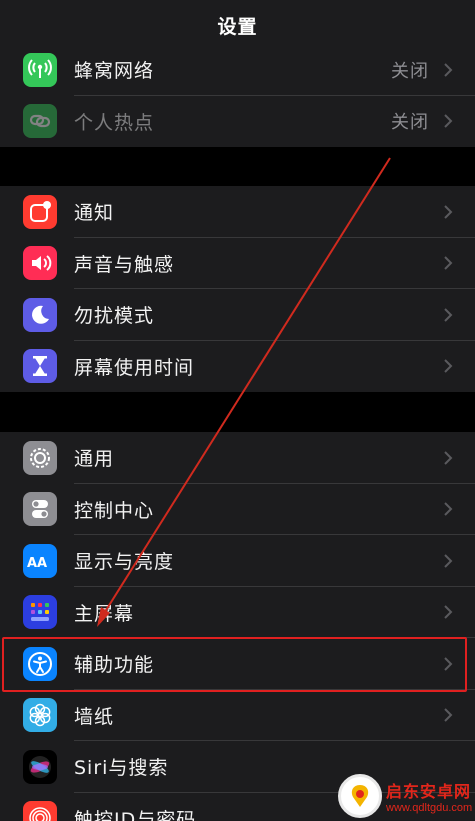  I want to click on home-screen-icon, so click(40, 612).